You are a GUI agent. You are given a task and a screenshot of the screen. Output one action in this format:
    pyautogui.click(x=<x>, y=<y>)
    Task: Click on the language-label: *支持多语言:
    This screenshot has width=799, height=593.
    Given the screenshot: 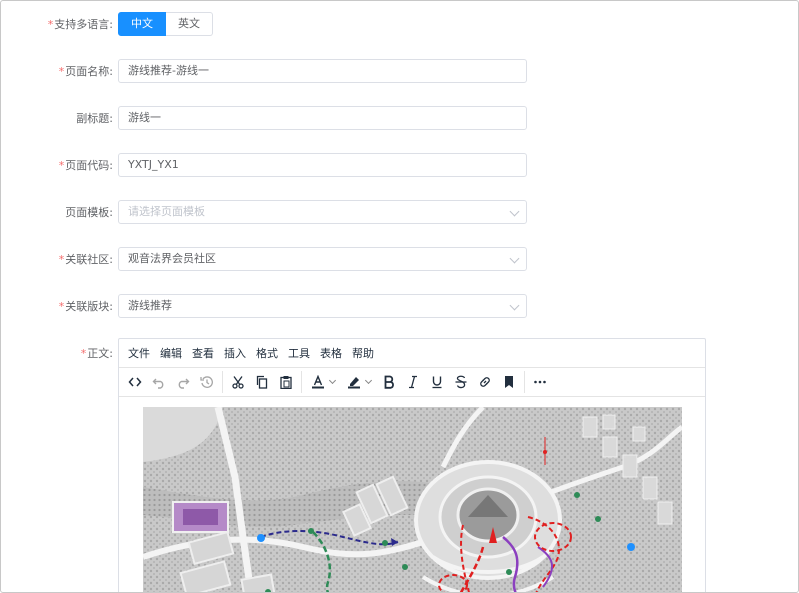 What is the action you would take?
    pyautogui.click(x=80, y=24)
    